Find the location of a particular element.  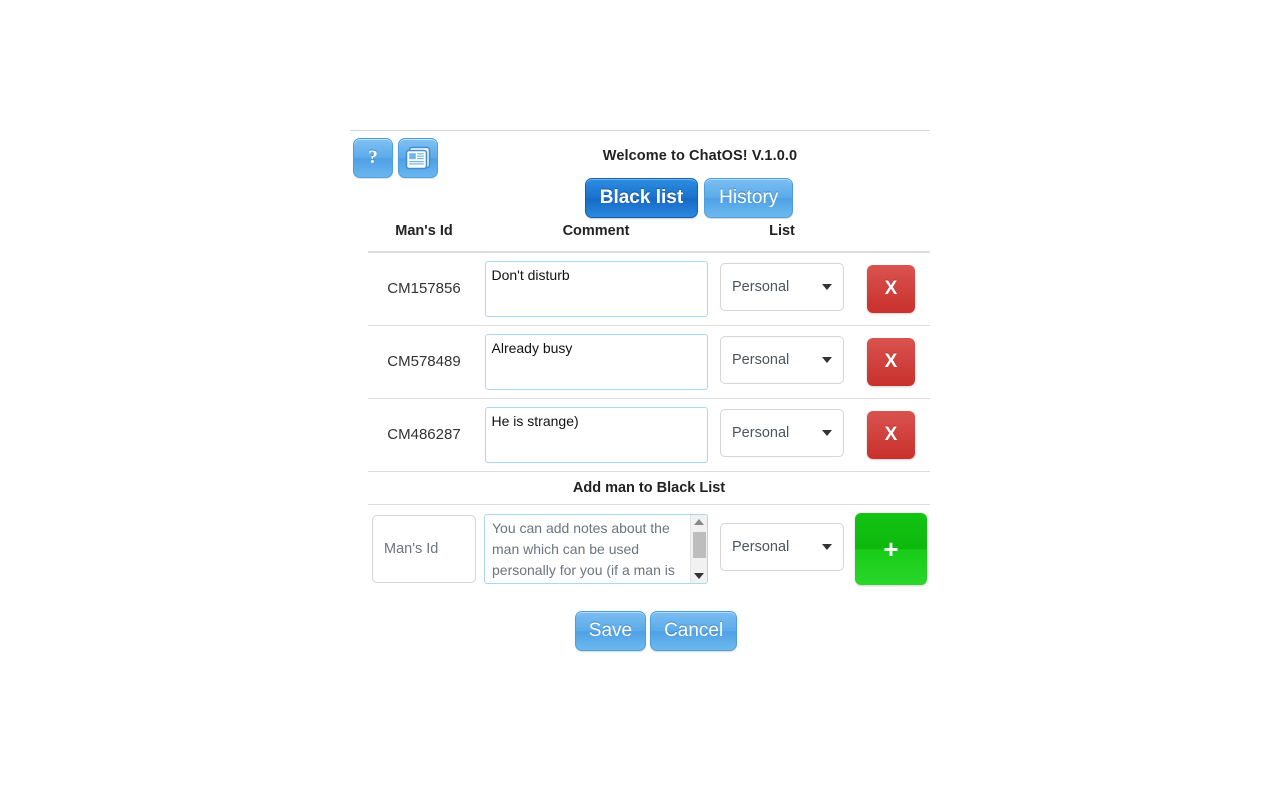

mans-id-value: CM157856 is located at coordinates (424, 288).